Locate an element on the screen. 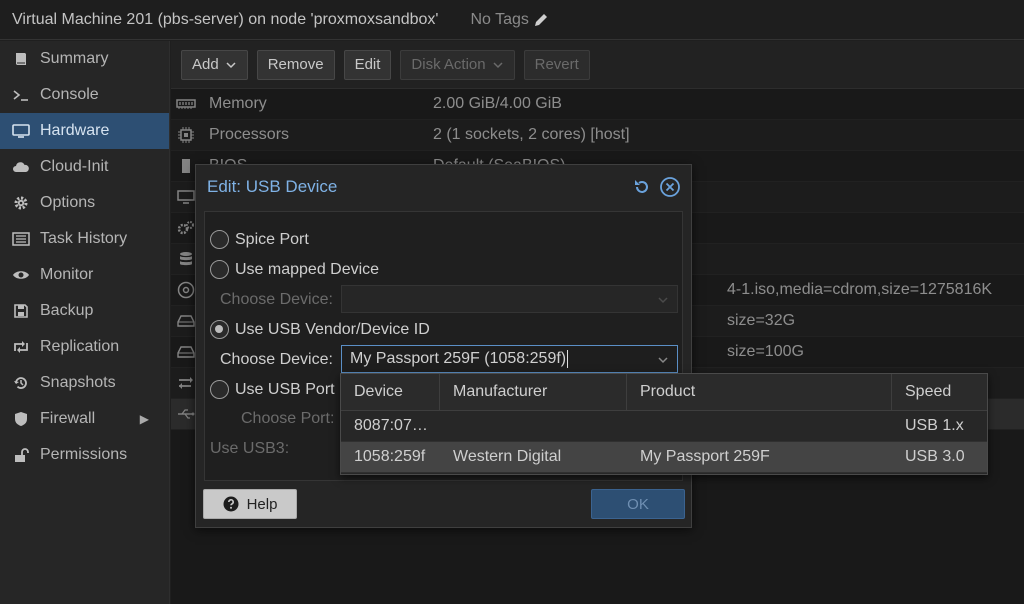  choose-device-value: My Passport 259F (1058:259f) is located at coordinates (458, 358).